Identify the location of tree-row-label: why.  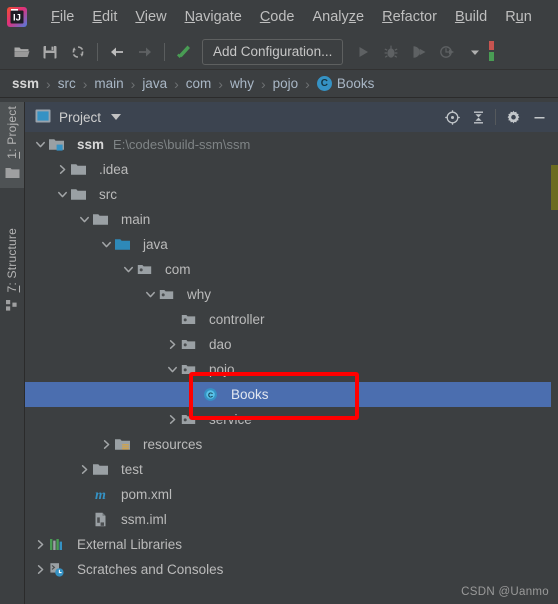
(199, 294).